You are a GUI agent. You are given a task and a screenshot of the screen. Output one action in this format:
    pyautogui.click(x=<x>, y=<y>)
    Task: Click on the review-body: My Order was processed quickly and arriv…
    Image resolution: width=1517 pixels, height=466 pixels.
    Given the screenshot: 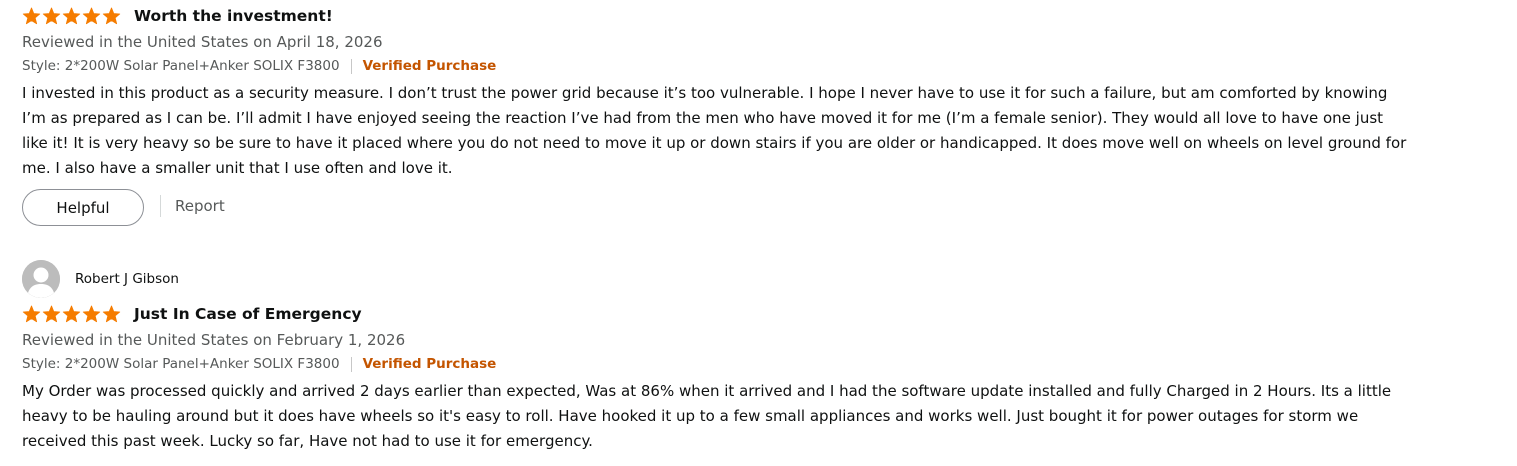 What is the action you would take?
    pyautogui.click(x=707, y=416)
    